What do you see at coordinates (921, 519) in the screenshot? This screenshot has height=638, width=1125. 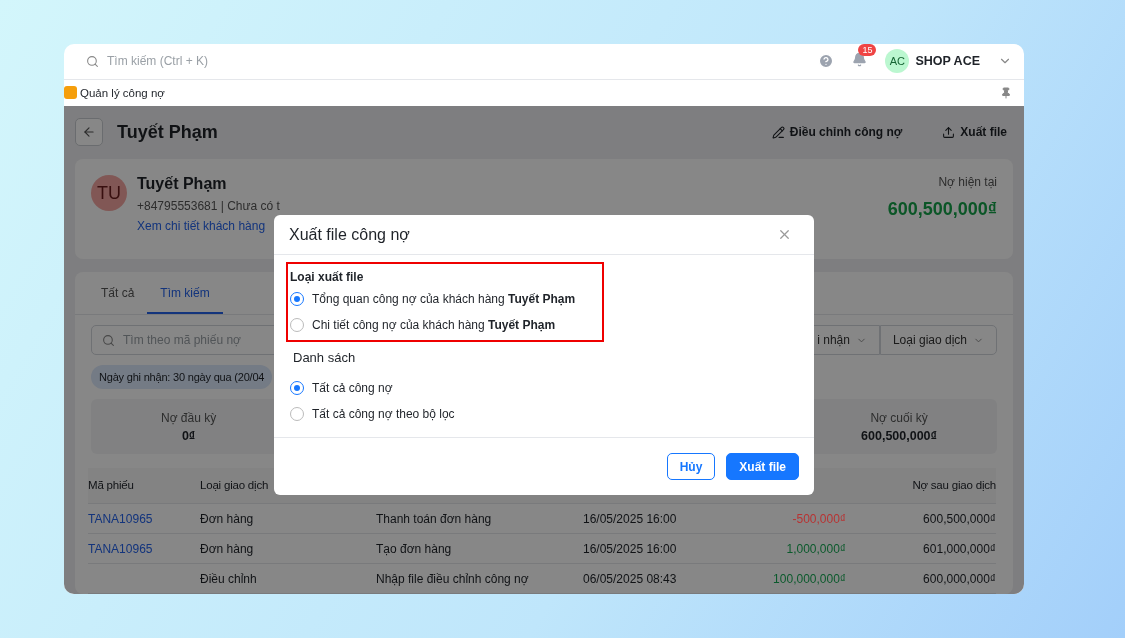 I see `table-cell: 600,500,000₫` at bounding box center [921, 519].